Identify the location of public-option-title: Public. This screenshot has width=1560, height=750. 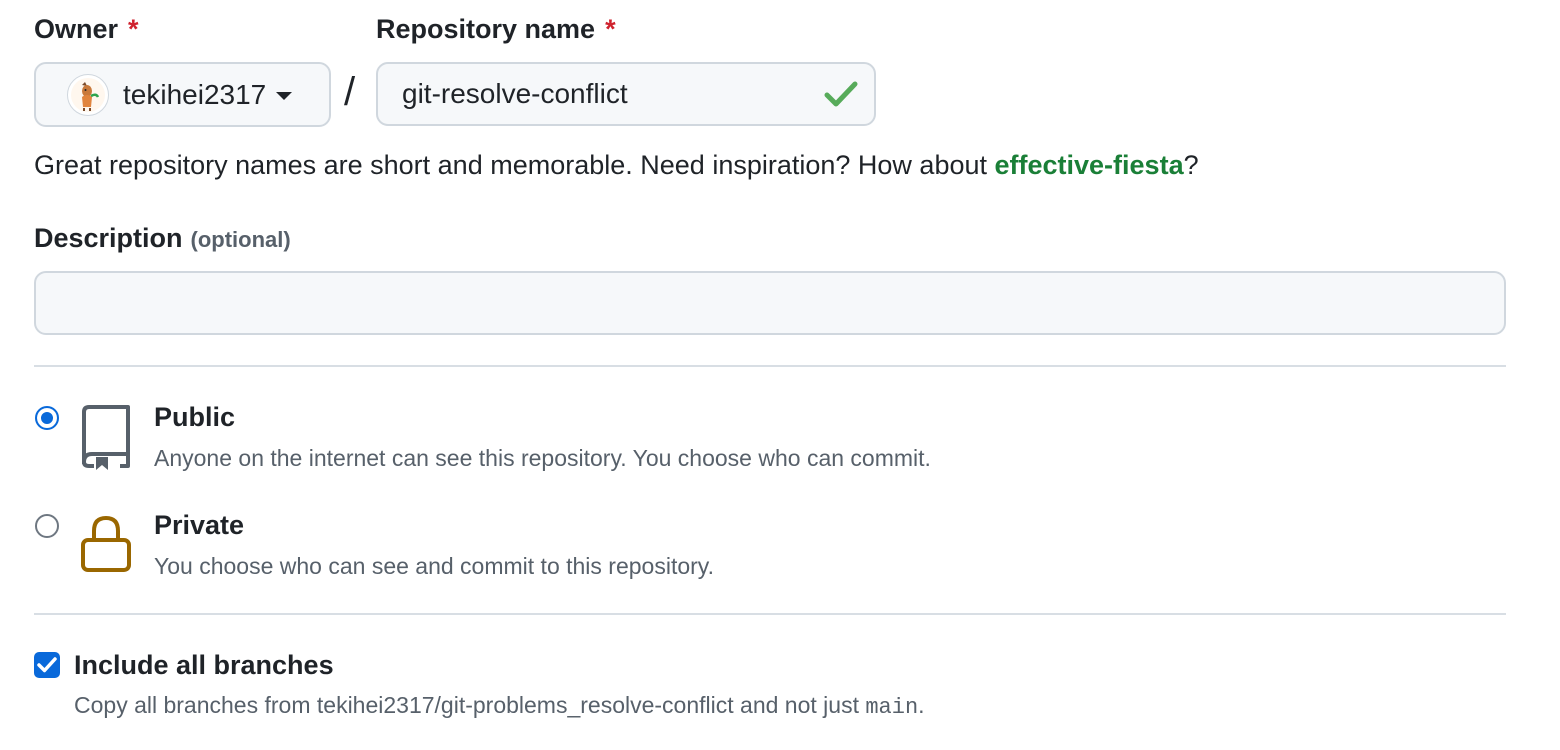
(195, 417).